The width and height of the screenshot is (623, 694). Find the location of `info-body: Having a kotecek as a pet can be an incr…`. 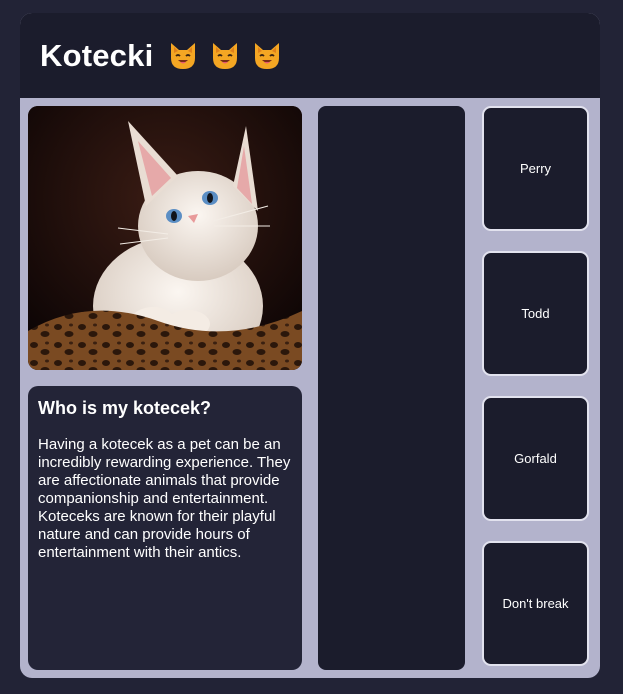

info-body: Having a kotecek as a pet can be an incr… is located at coordinates (164, 498).